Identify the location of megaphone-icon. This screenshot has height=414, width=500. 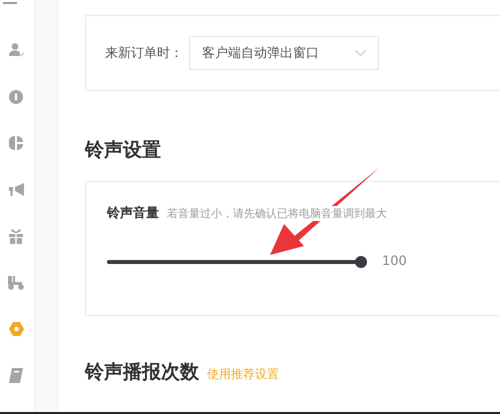
(16, 189).